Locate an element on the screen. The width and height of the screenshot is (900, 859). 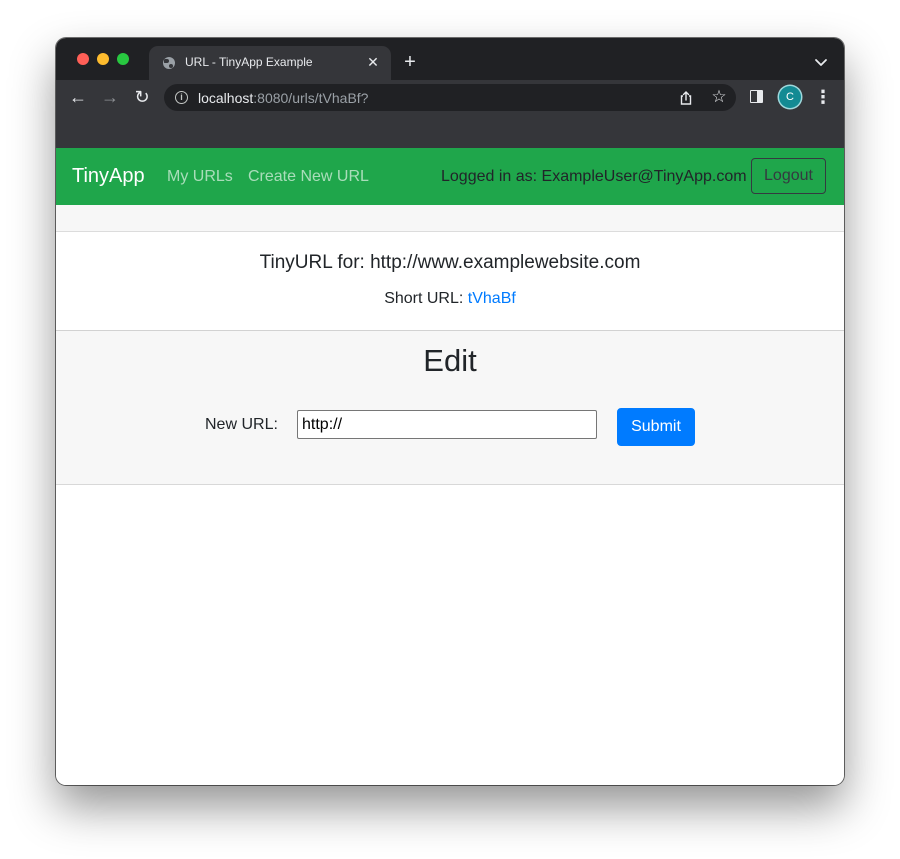
nav-link-create-new-url: Create New URL is located at coordinates (308, 177).